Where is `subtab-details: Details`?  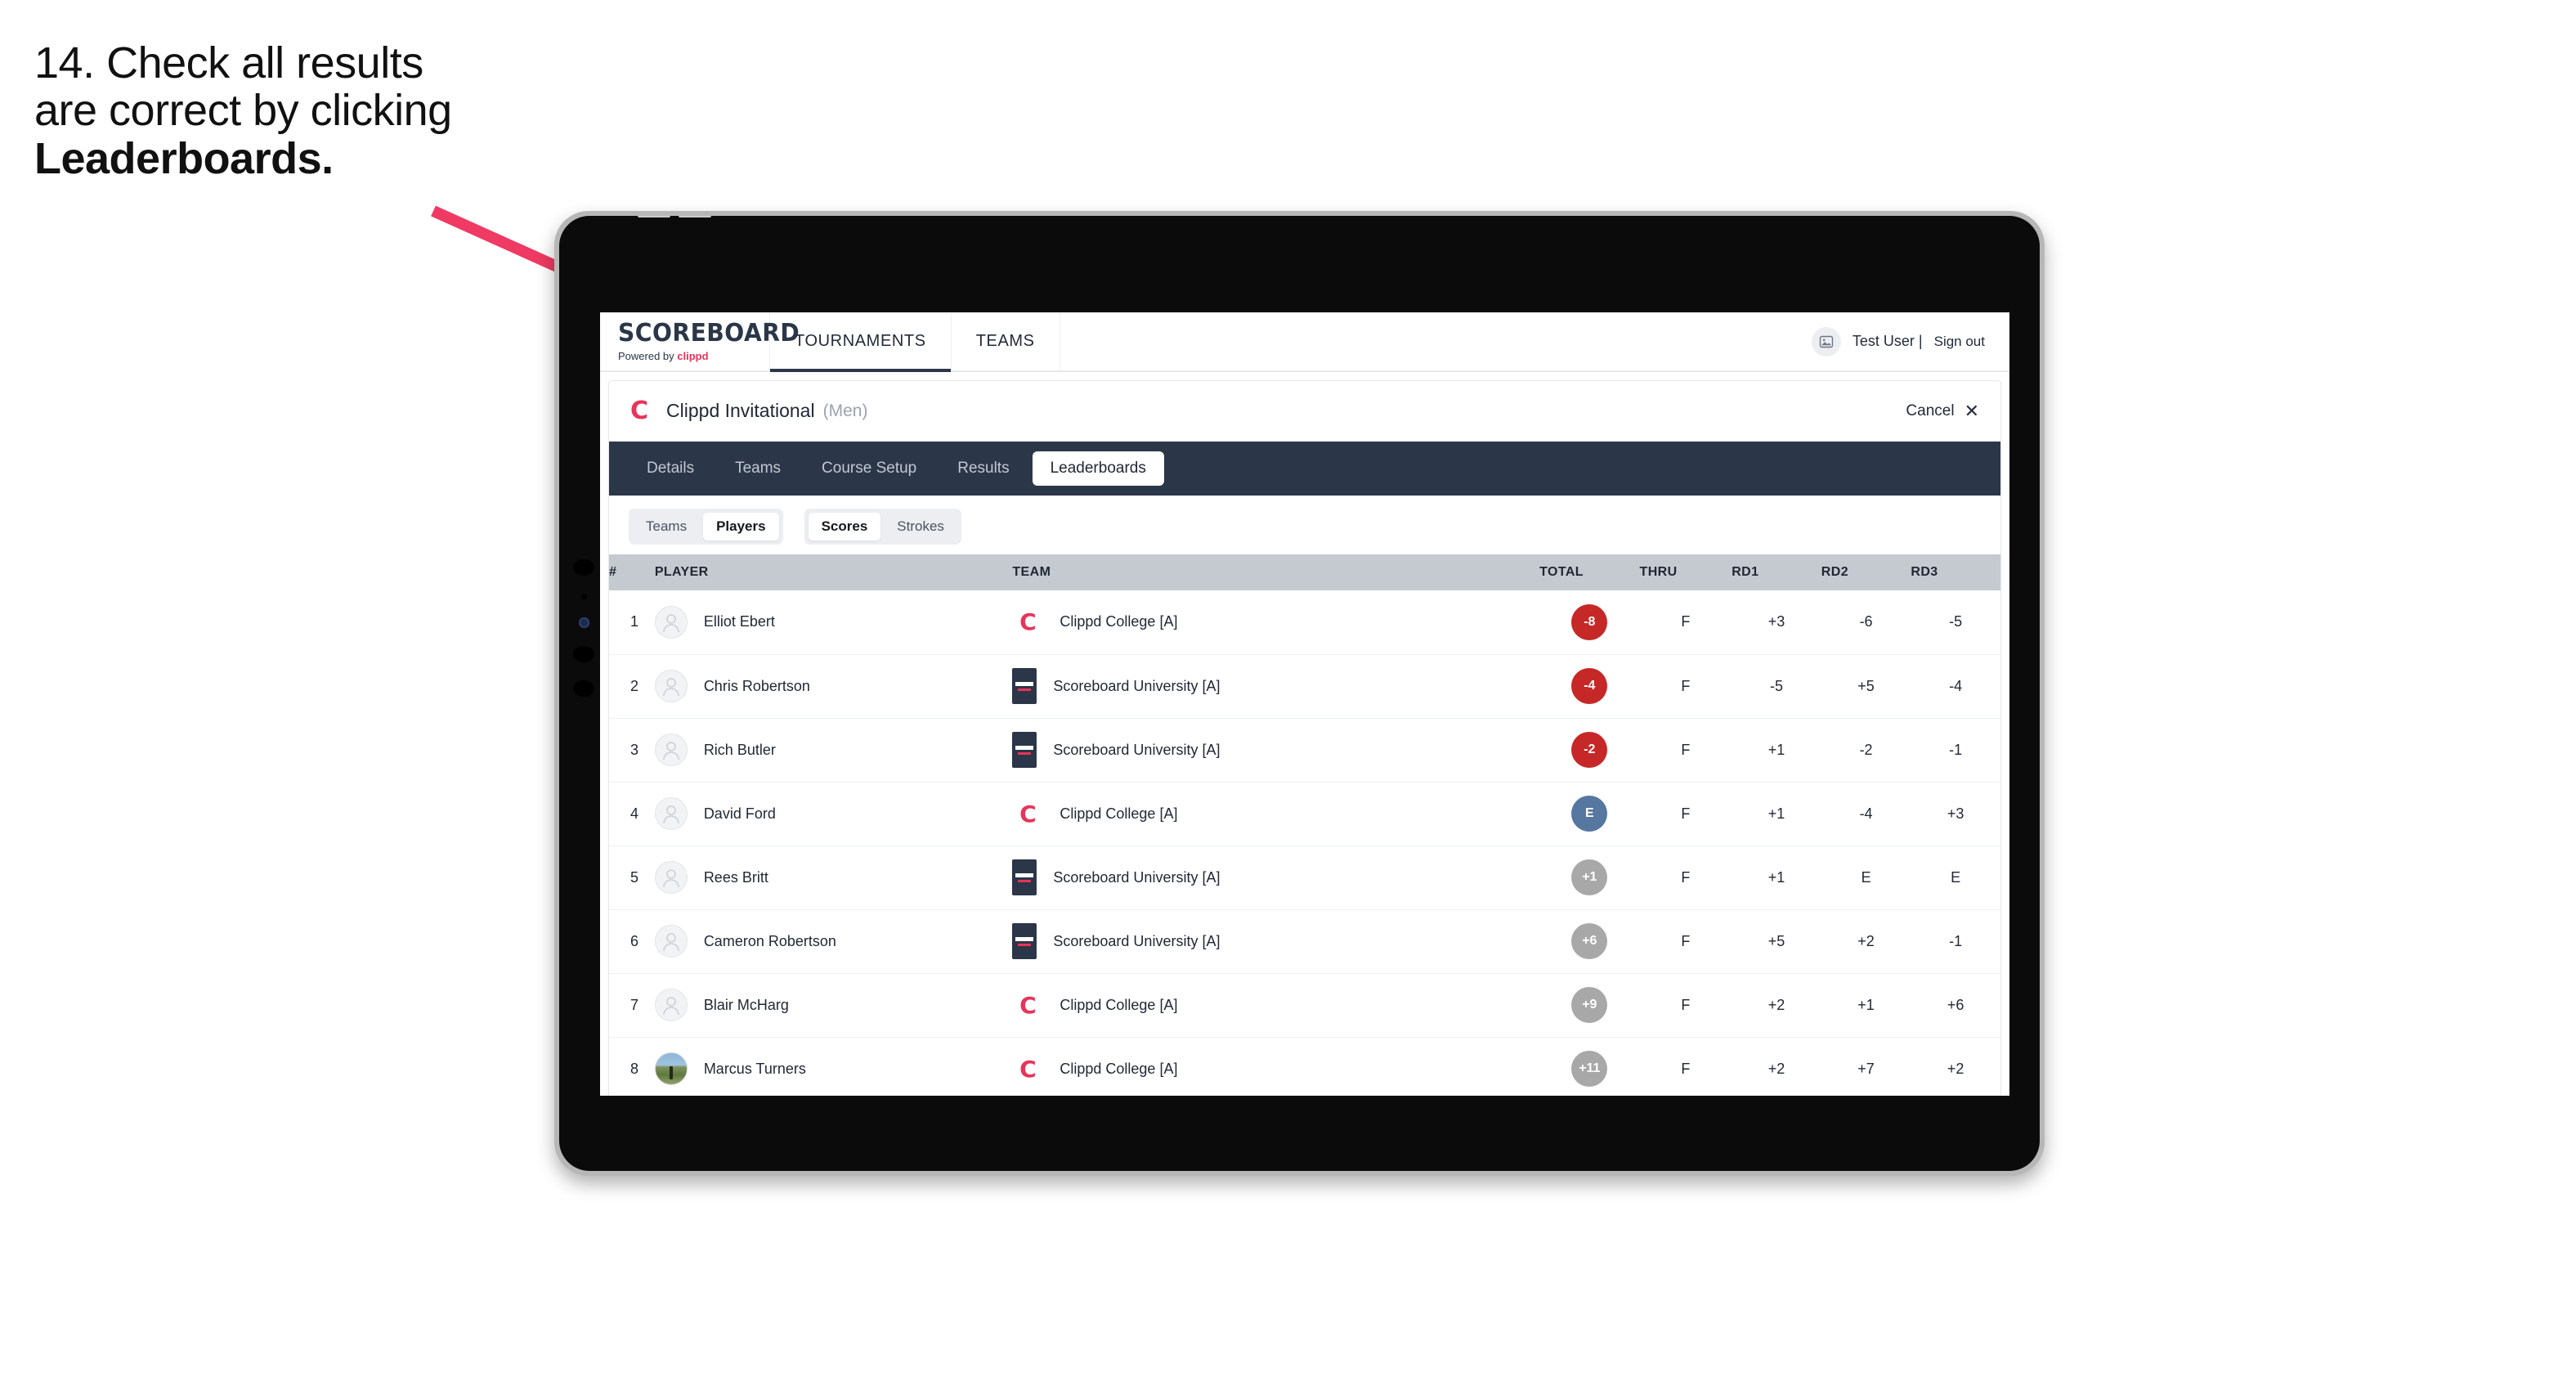
subtab-details: Details is located at coordinates (671, 469).